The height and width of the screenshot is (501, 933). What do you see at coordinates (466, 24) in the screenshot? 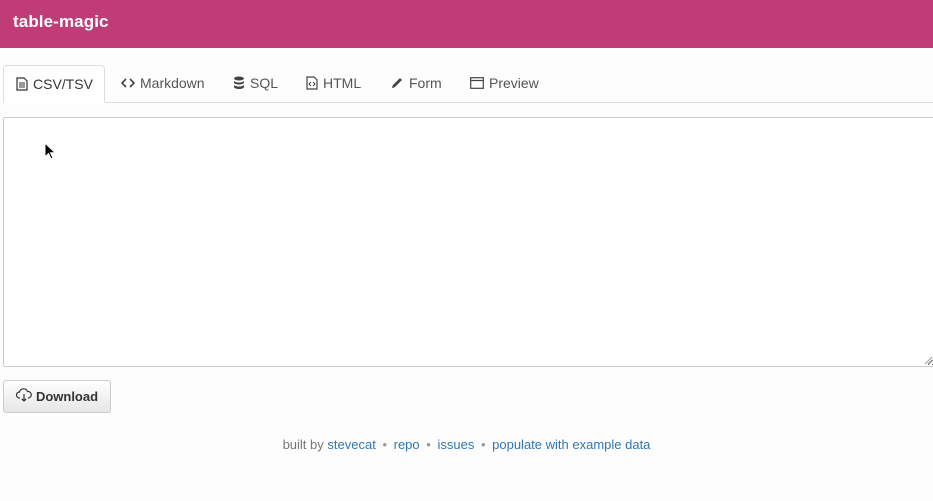
I see `app-header: table-magic` at bounding box center [466, 24].